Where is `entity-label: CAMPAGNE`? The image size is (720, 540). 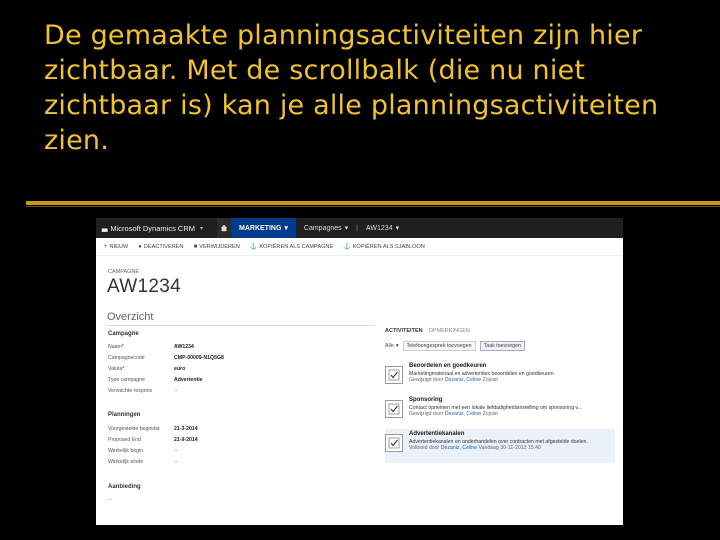 entity-label: CAMPAGNE is located at coordinates (124, 272).